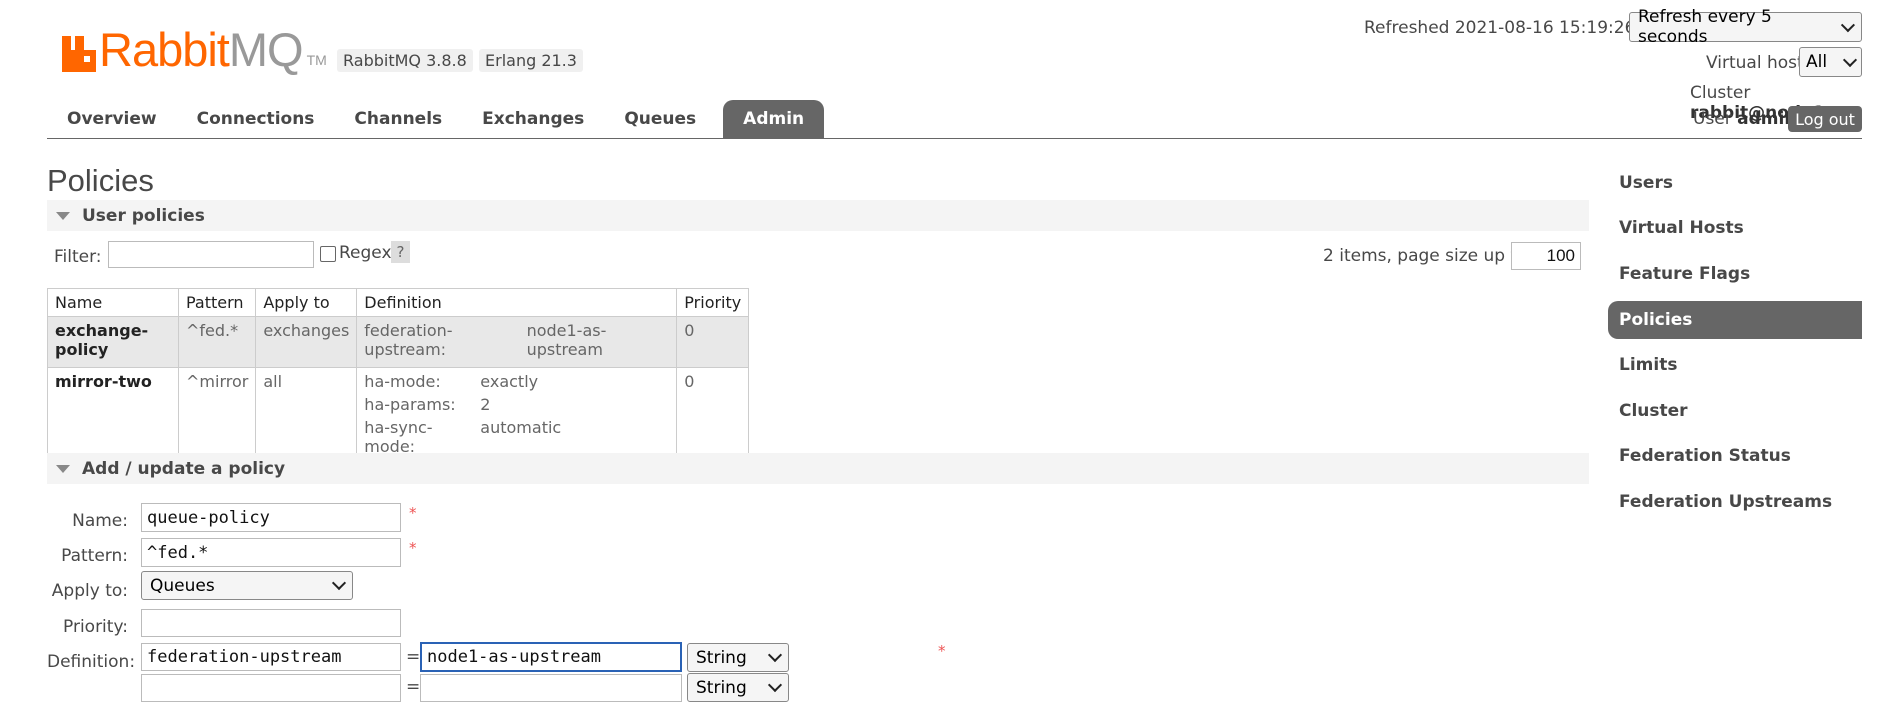 This screenshot has width=1877, height=711. I want to click on column-header-apply-to: Apply to, so click(306, 302).